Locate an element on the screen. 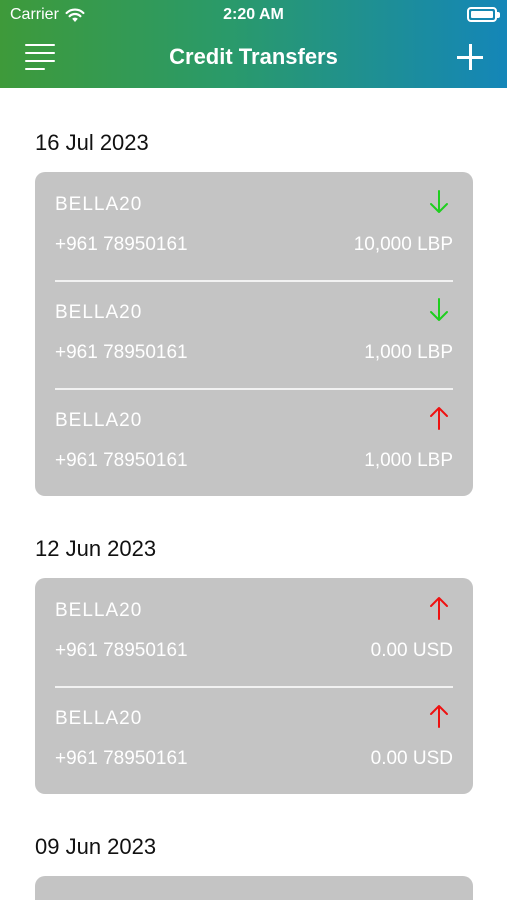 This screenshot has width=507, height=900. transfer-row: BELLA20 +961 78950161 10,000 LBP is located at coordinates (254, 226).